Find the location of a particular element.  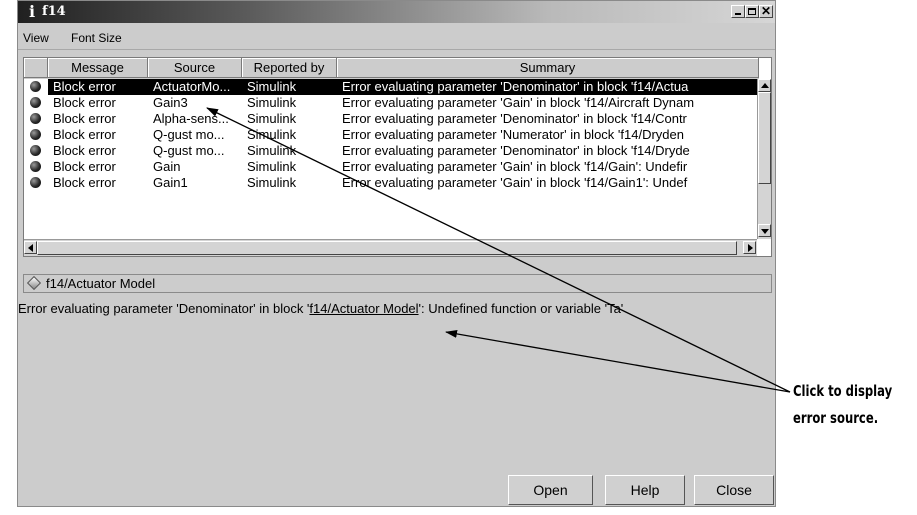

close-icon: ✕ is located at coordinates (766, 11).